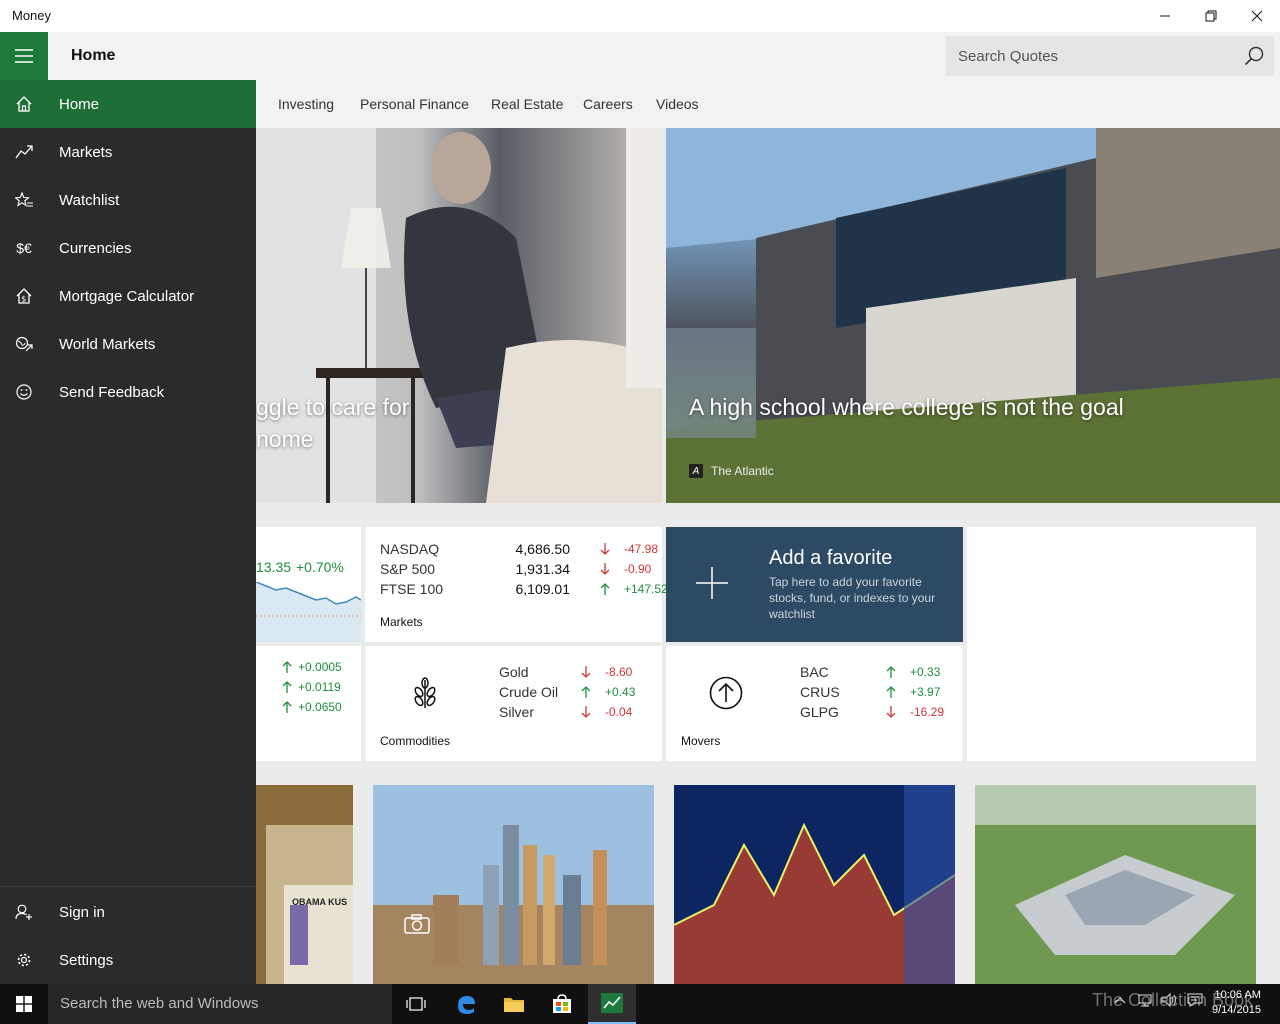 The image size is (1280, 1024). What do you see at coordinates (1211, 16) in the screenshot?
I see `restore-button` at bounding box center [1211, 16].